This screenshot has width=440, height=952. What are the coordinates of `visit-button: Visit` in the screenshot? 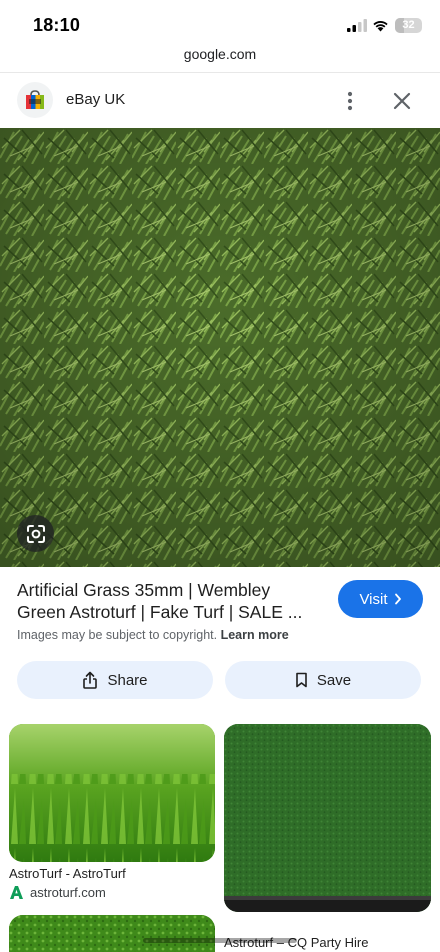 It's located at (380, 599).